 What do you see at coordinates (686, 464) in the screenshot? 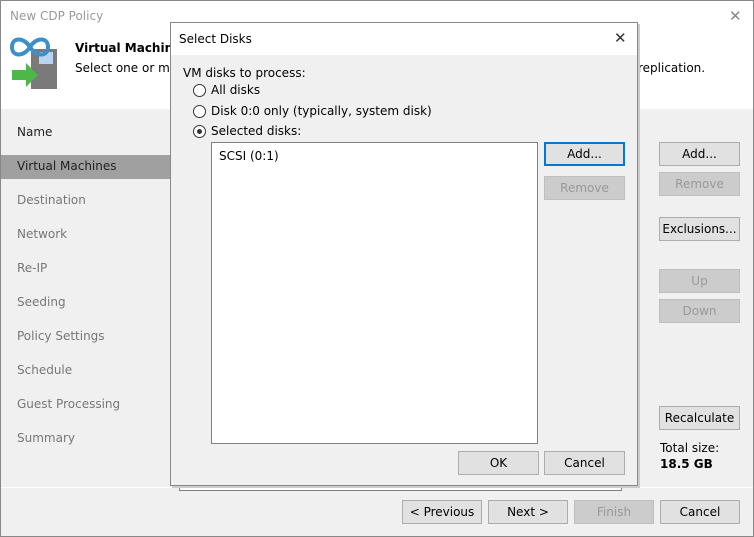
I see `total-size-value: 18.5 GB` at bounding box center [686, 464].